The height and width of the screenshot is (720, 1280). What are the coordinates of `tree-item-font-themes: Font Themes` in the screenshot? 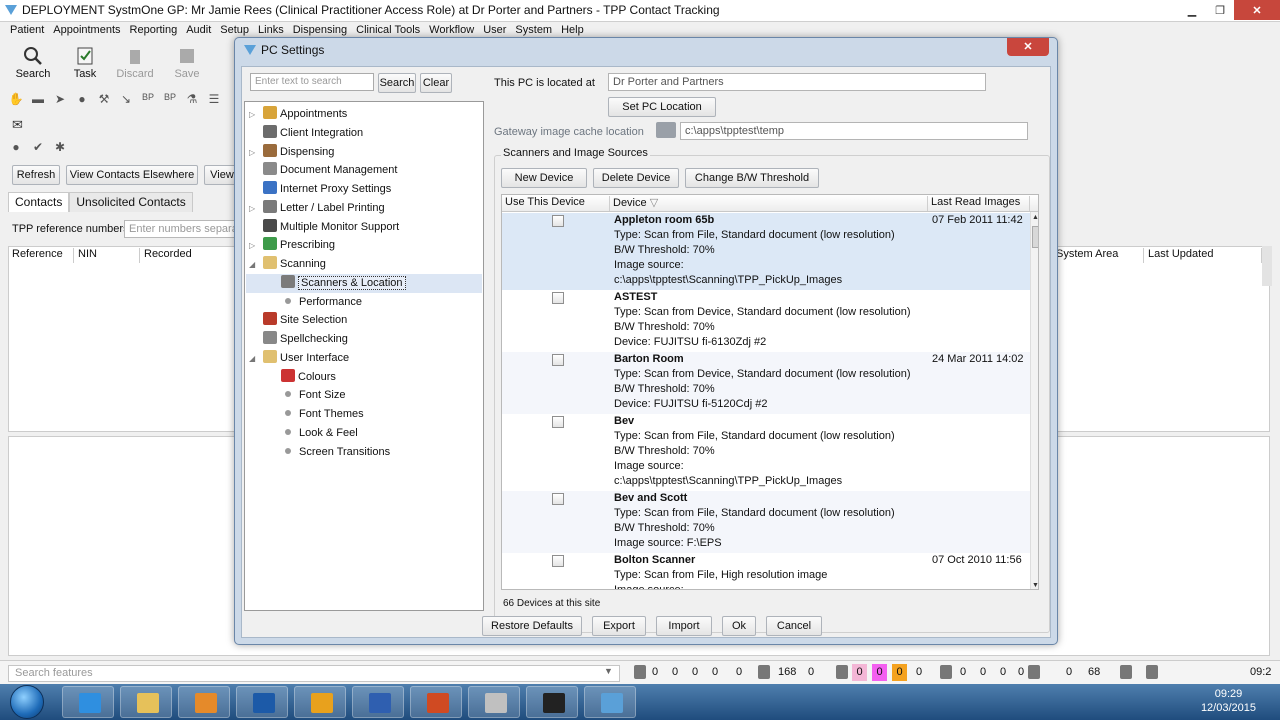 It's located at (322, 414).